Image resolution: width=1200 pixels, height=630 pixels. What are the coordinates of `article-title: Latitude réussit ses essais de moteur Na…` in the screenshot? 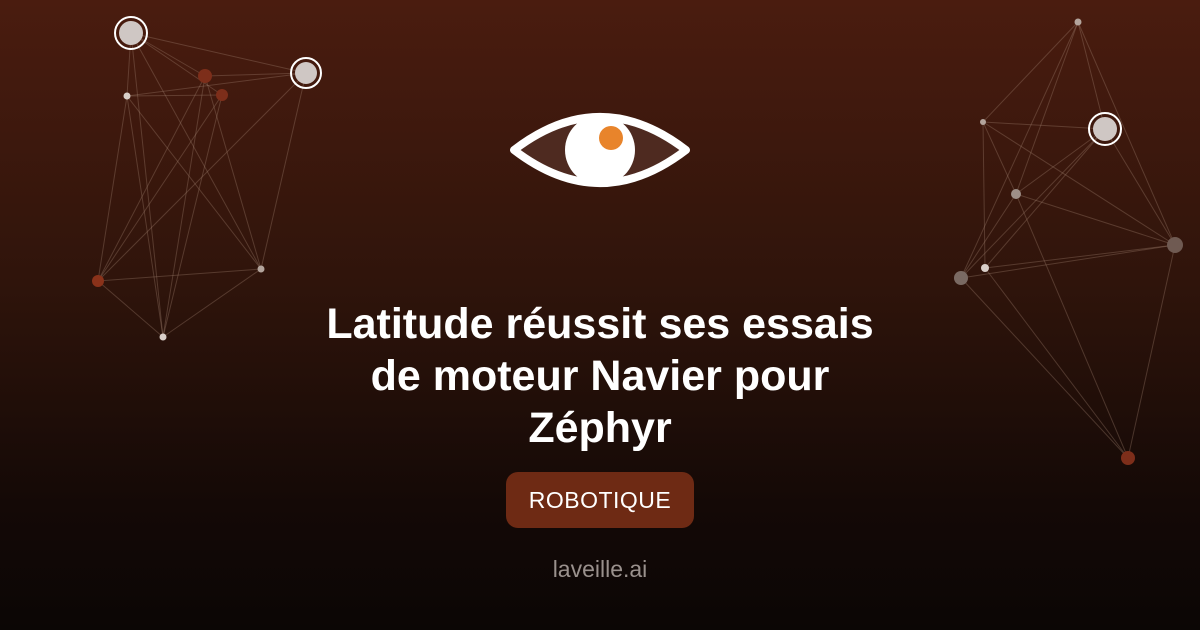 It's located at (600, 376).